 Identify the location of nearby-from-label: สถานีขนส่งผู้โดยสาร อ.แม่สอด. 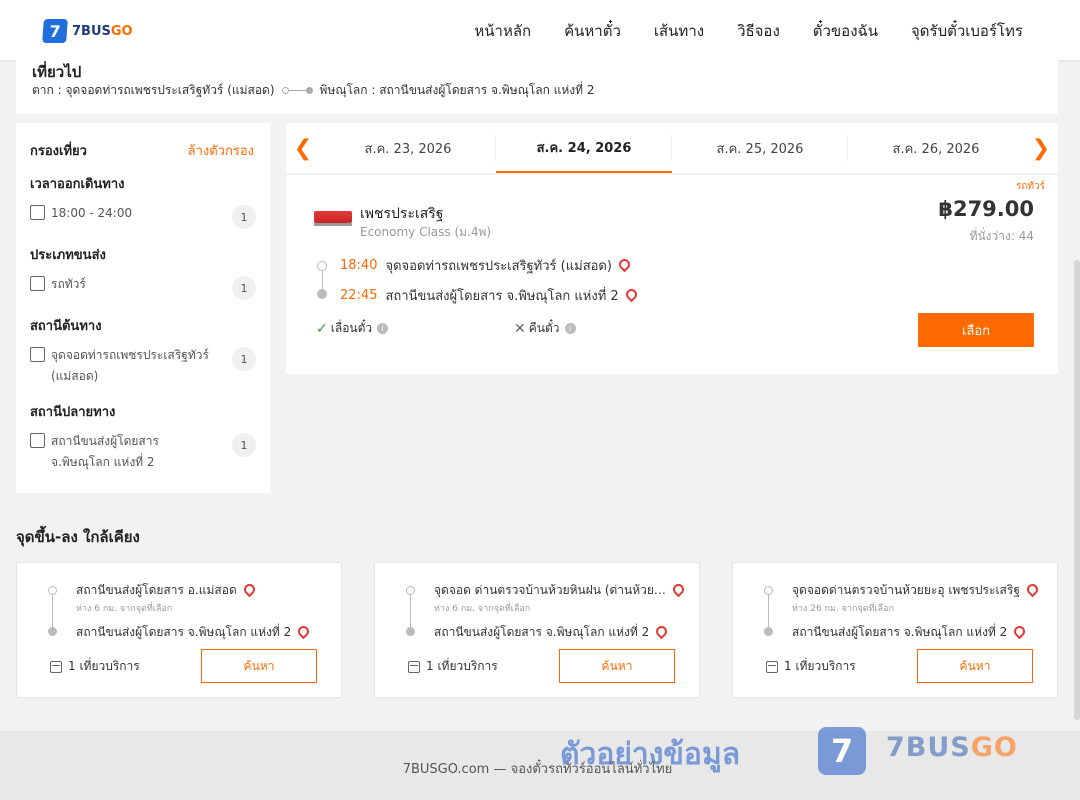
(156, 590).